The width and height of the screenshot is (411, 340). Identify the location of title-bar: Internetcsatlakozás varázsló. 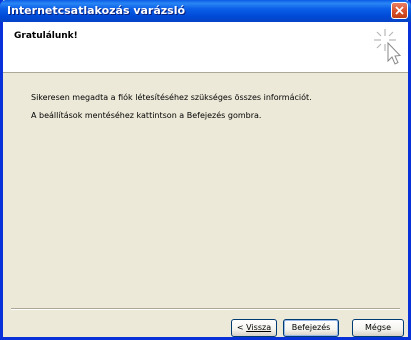
(205, 11).